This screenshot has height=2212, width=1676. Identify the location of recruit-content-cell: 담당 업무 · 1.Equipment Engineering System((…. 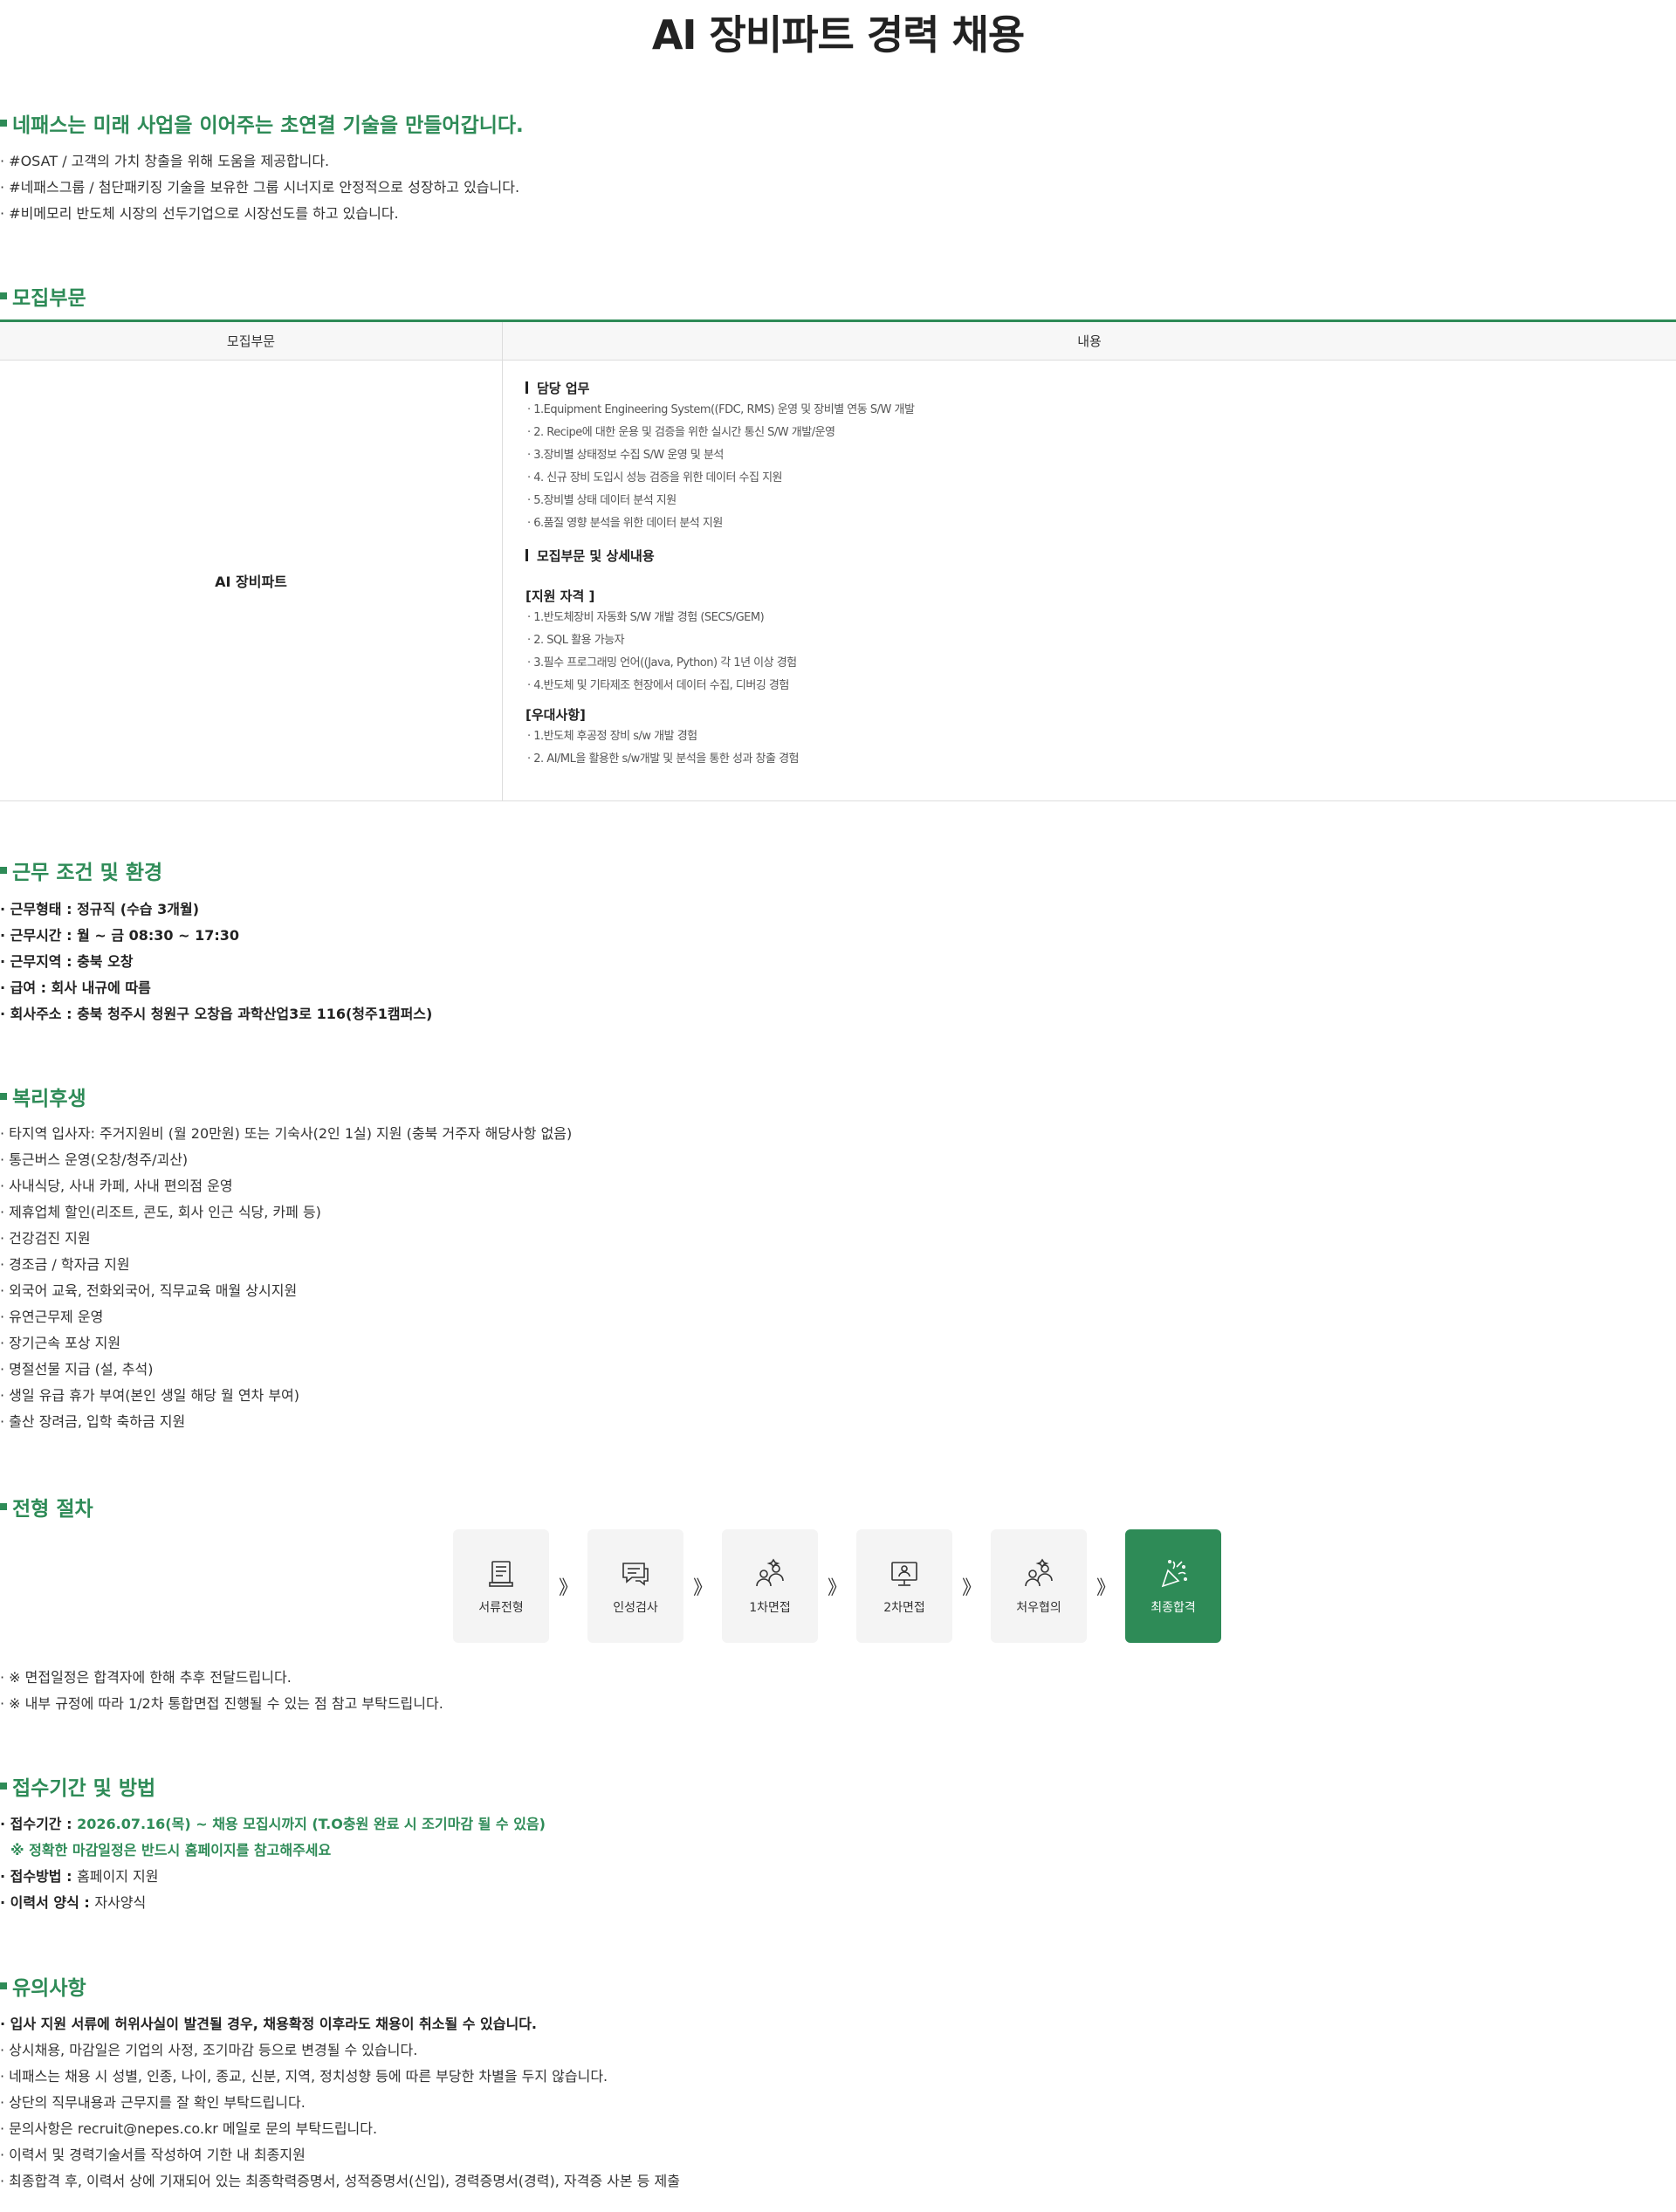
(1089, 581).